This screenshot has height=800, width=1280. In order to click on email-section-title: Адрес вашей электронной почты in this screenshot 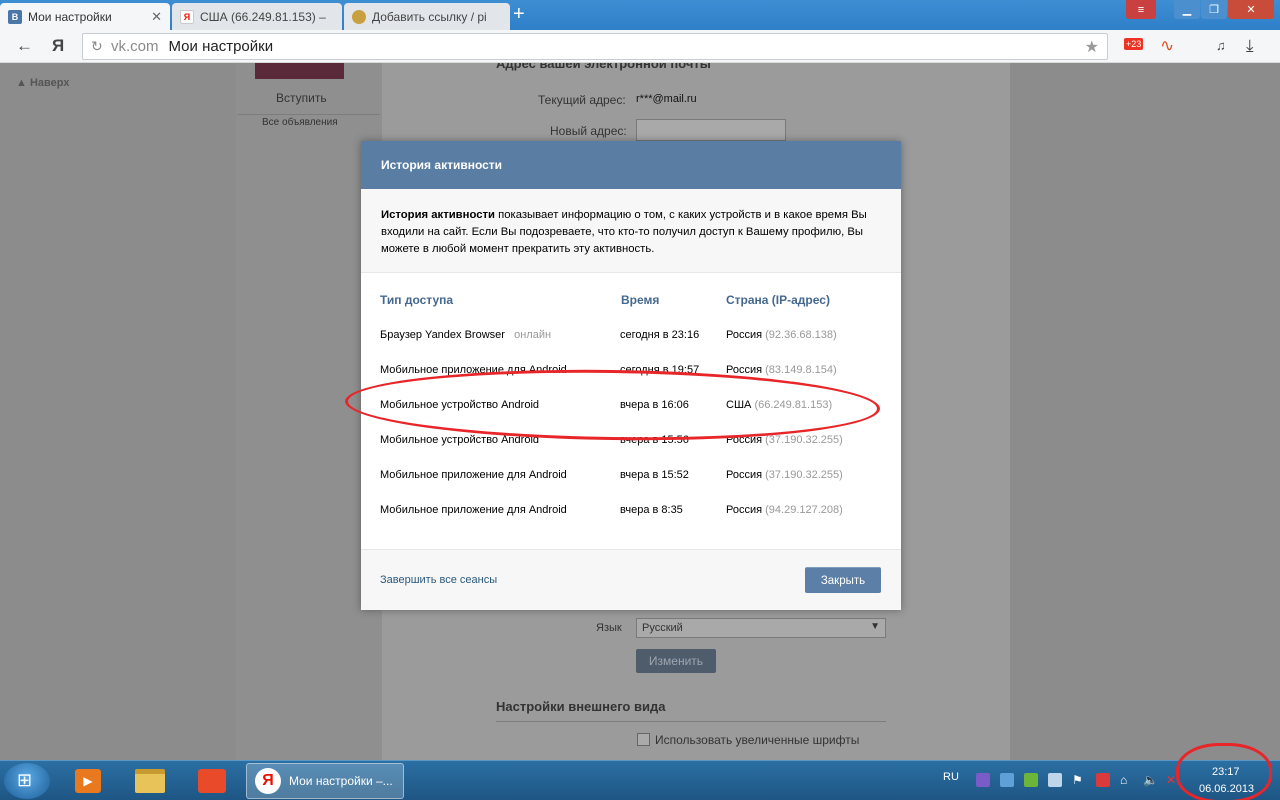, I will do `click(603, 67)`.